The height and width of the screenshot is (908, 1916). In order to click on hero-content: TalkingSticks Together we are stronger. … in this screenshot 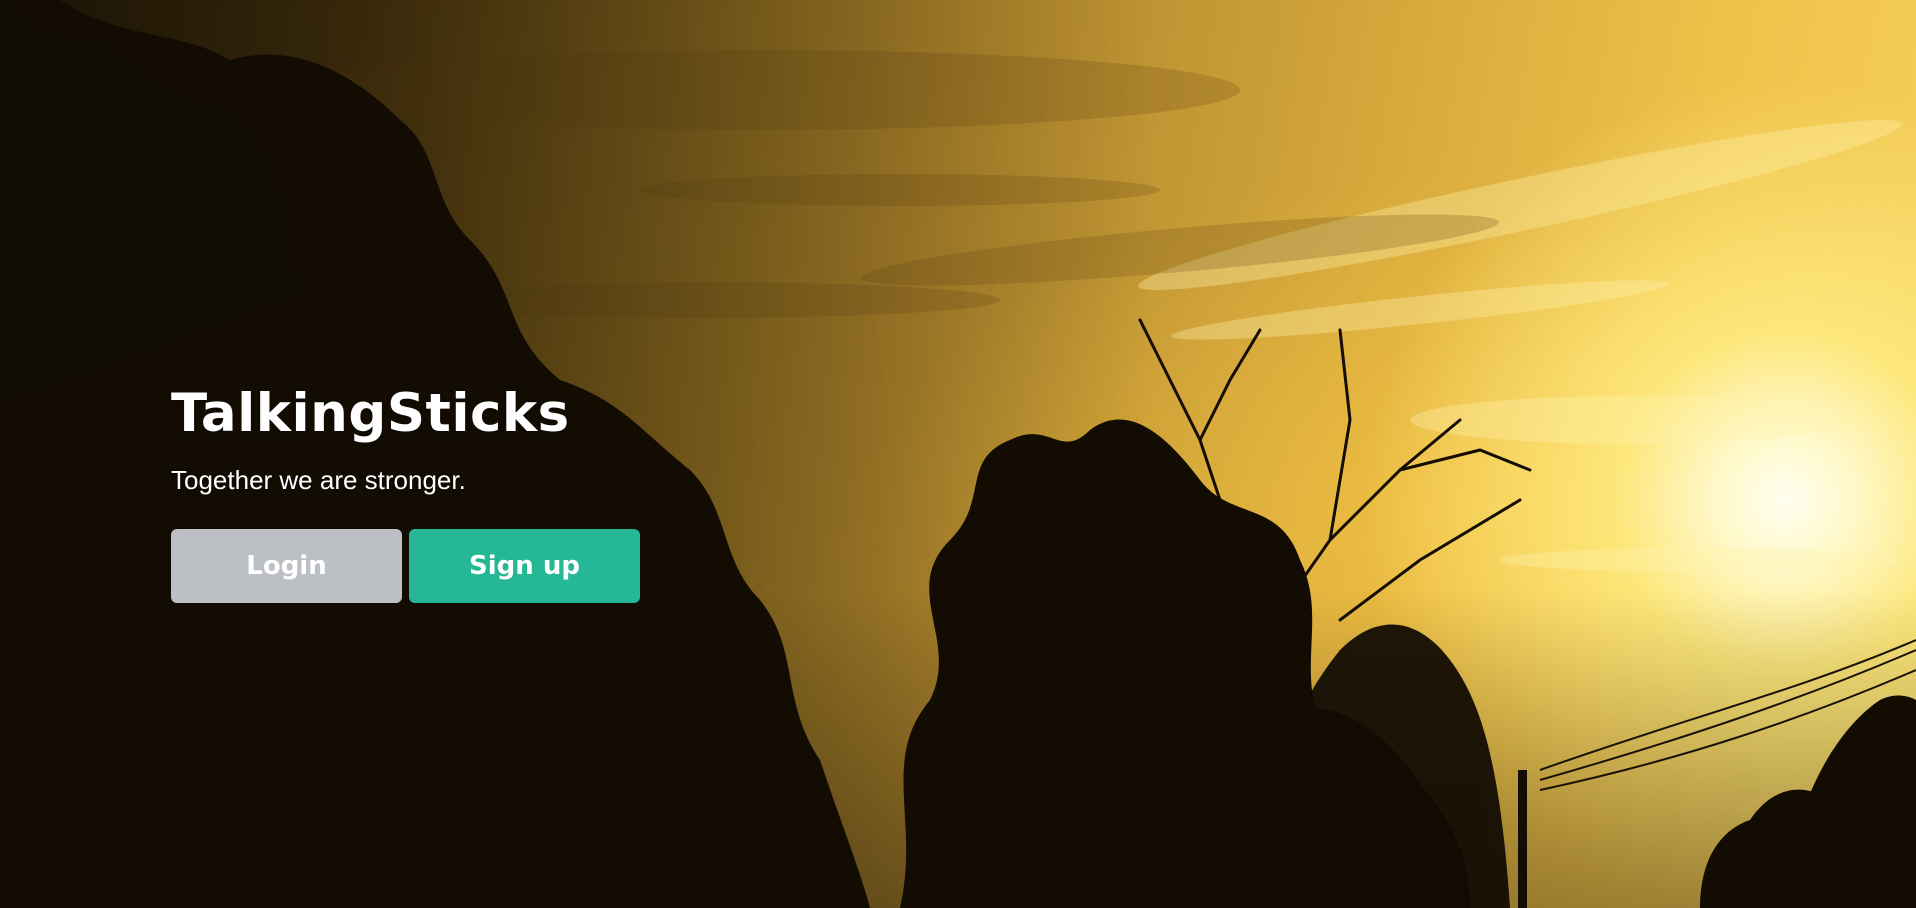, I will do `click(521, 493)`.